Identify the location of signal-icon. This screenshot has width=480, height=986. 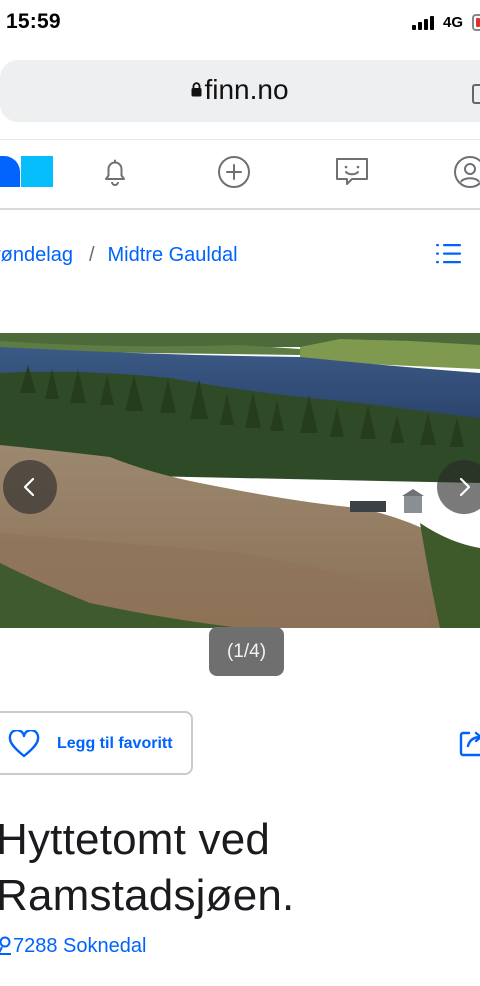
(423, 23).